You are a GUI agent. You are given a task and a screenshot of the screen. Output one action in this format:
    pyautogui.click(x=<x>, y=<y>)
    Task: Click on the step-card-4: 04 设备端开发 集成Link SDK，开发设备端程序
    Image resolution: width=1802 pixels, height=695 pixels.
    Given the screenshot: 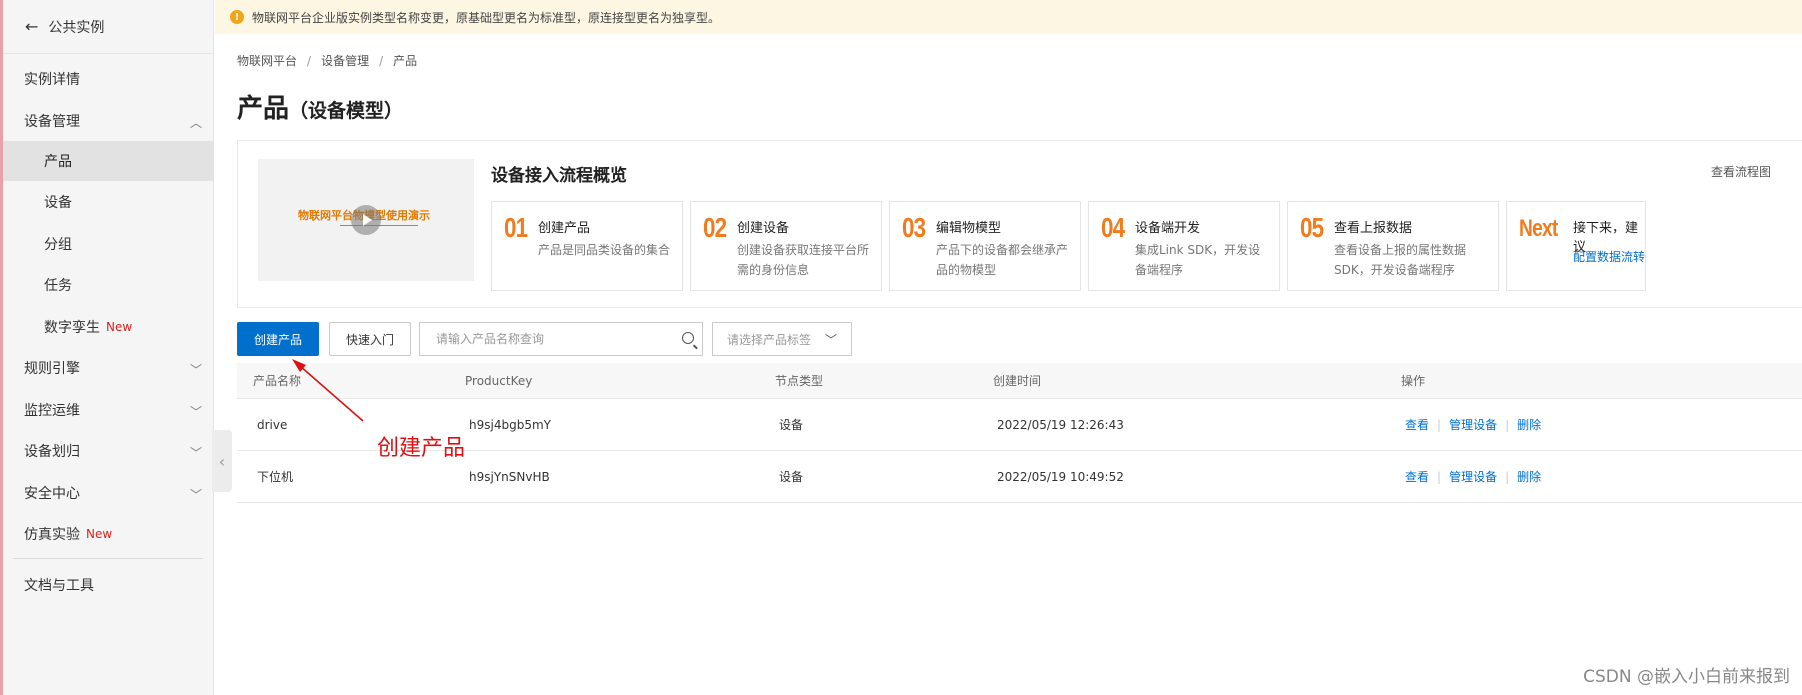 What is the action you would take?
    pyautogui.click(x=1184, y=246)
    